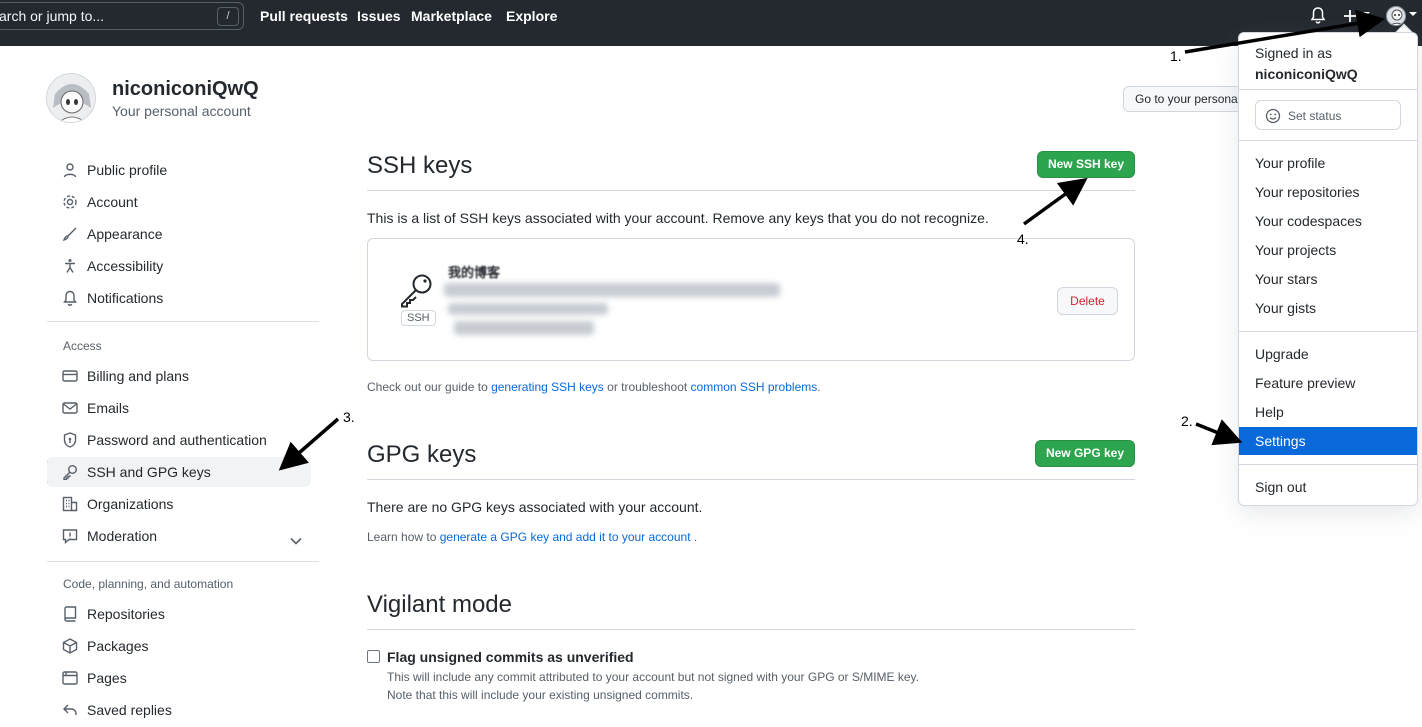 This screenshot has height=727, width=1422. I want to click on plus-icon, so click(1350, 17).